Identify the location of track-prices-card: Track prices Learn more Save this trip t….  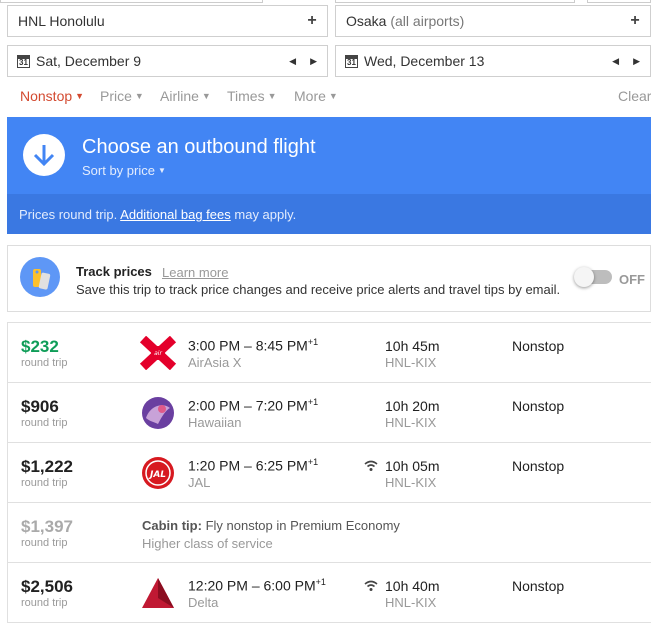
(329, 278).